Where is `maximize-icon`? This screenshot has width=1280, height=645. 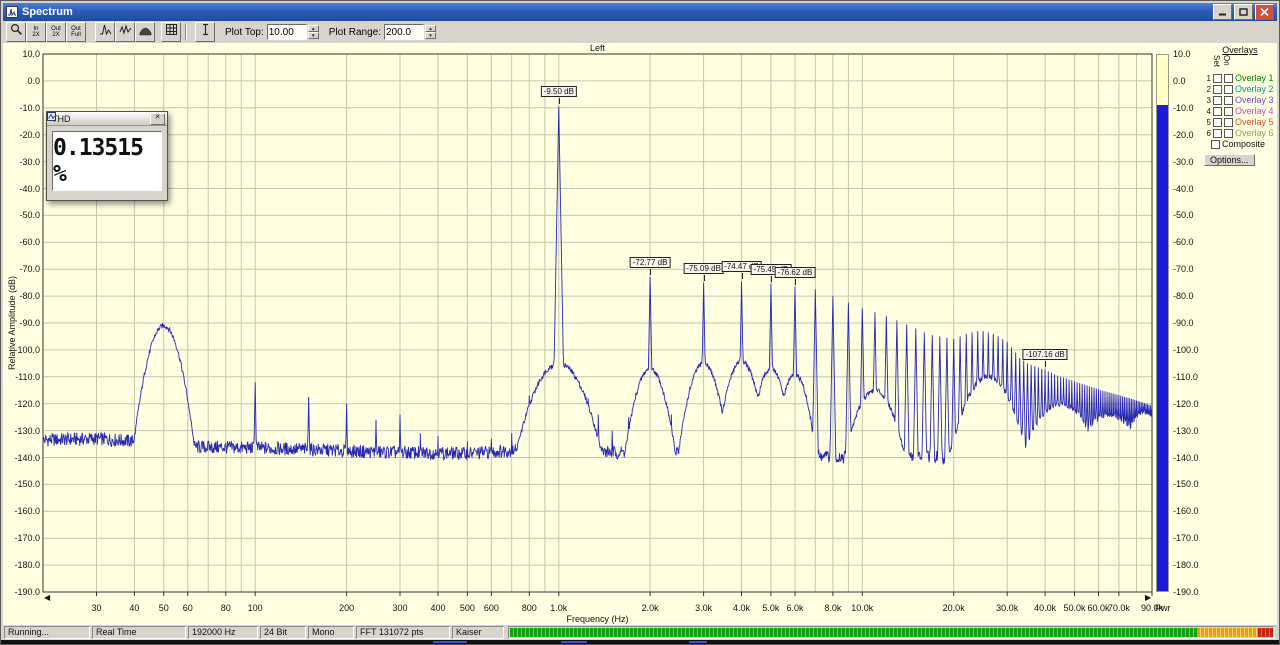
maximize-icon is located at coordinates (1243, 12).